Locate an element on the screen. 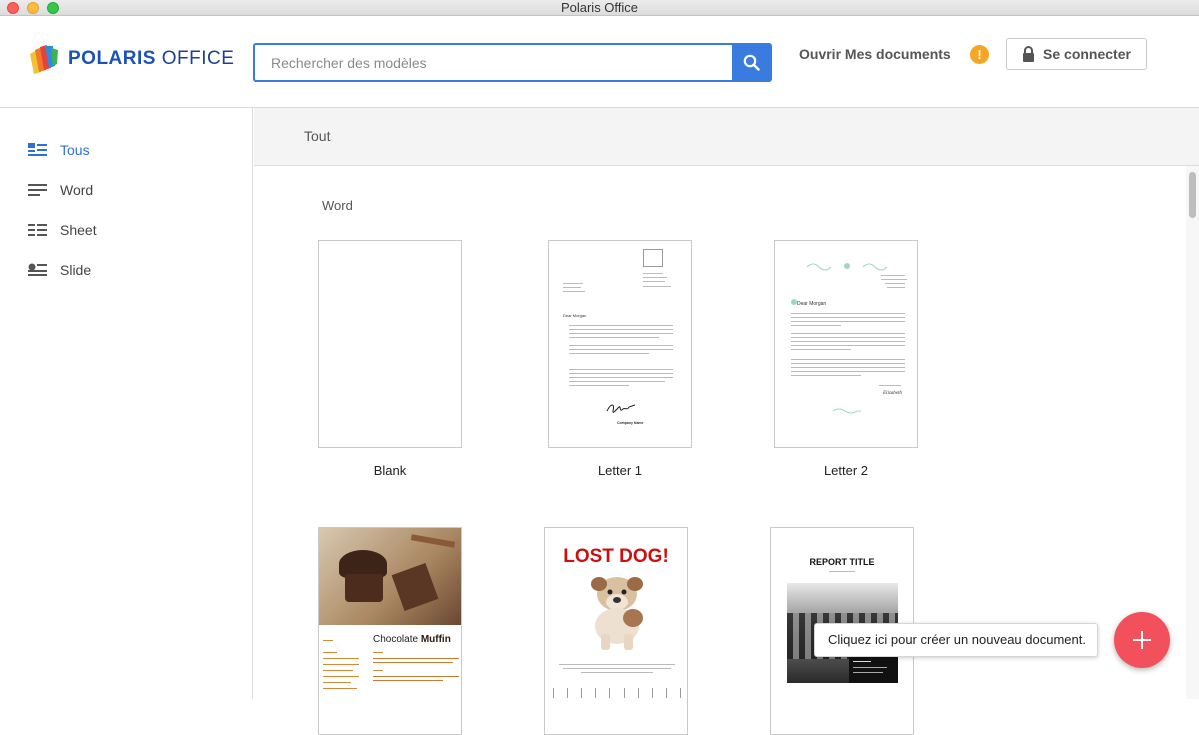  muffin-photo is located at coordinates (390, 576).